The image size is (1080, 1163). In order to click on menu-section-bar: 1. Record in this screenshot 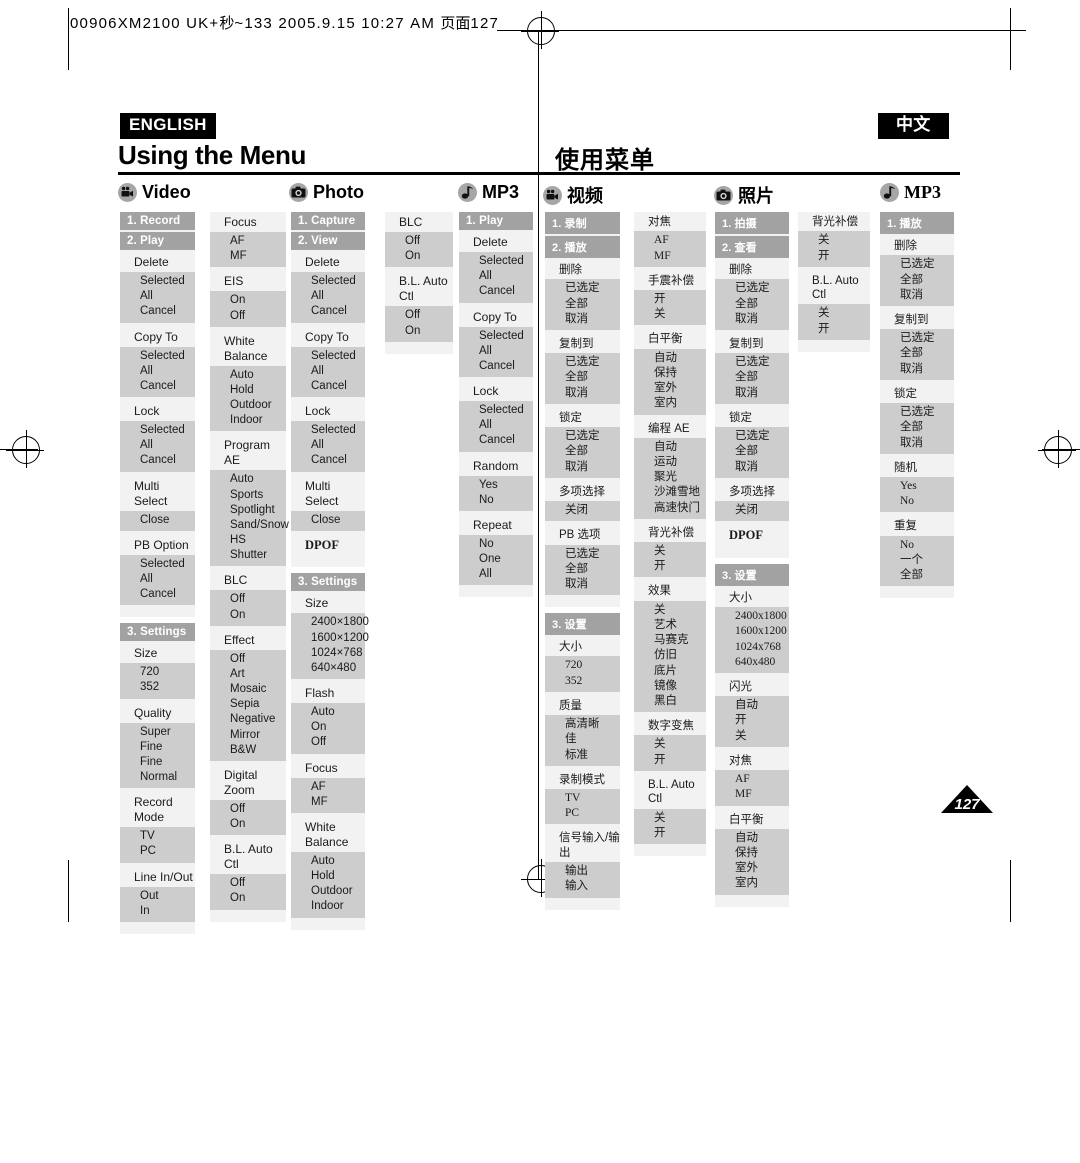, I will do `click(157, 221)`.